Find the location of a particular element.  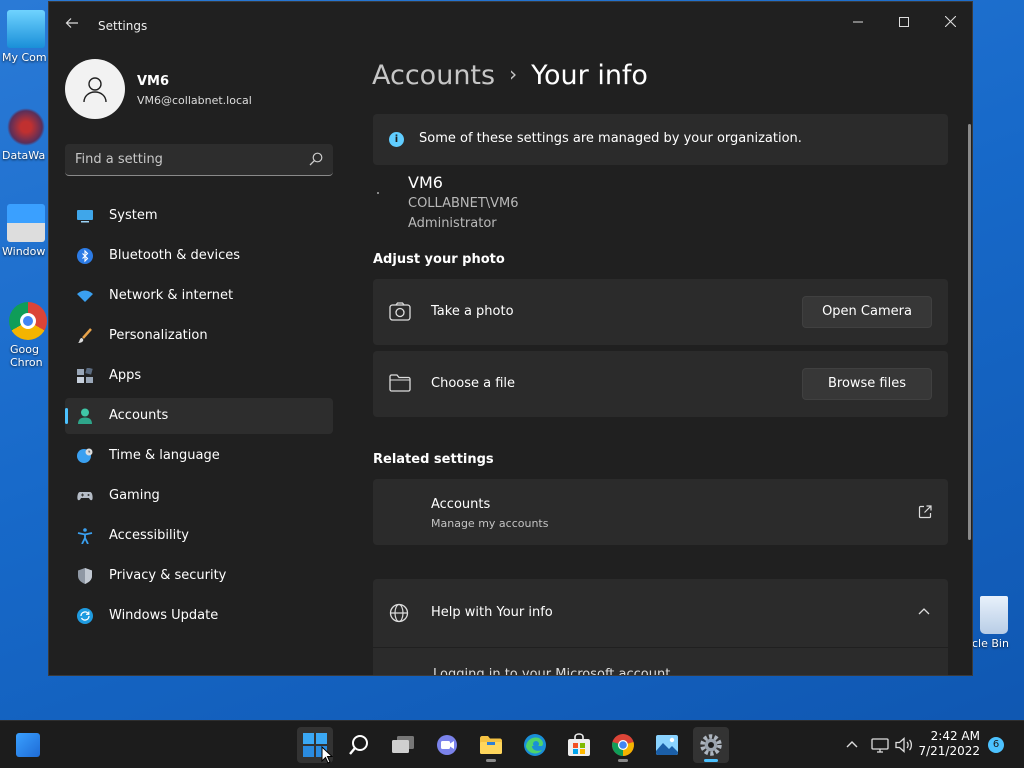

related-accounts-link: Accounts Manage my accounts is located at coordinates (660, 512).